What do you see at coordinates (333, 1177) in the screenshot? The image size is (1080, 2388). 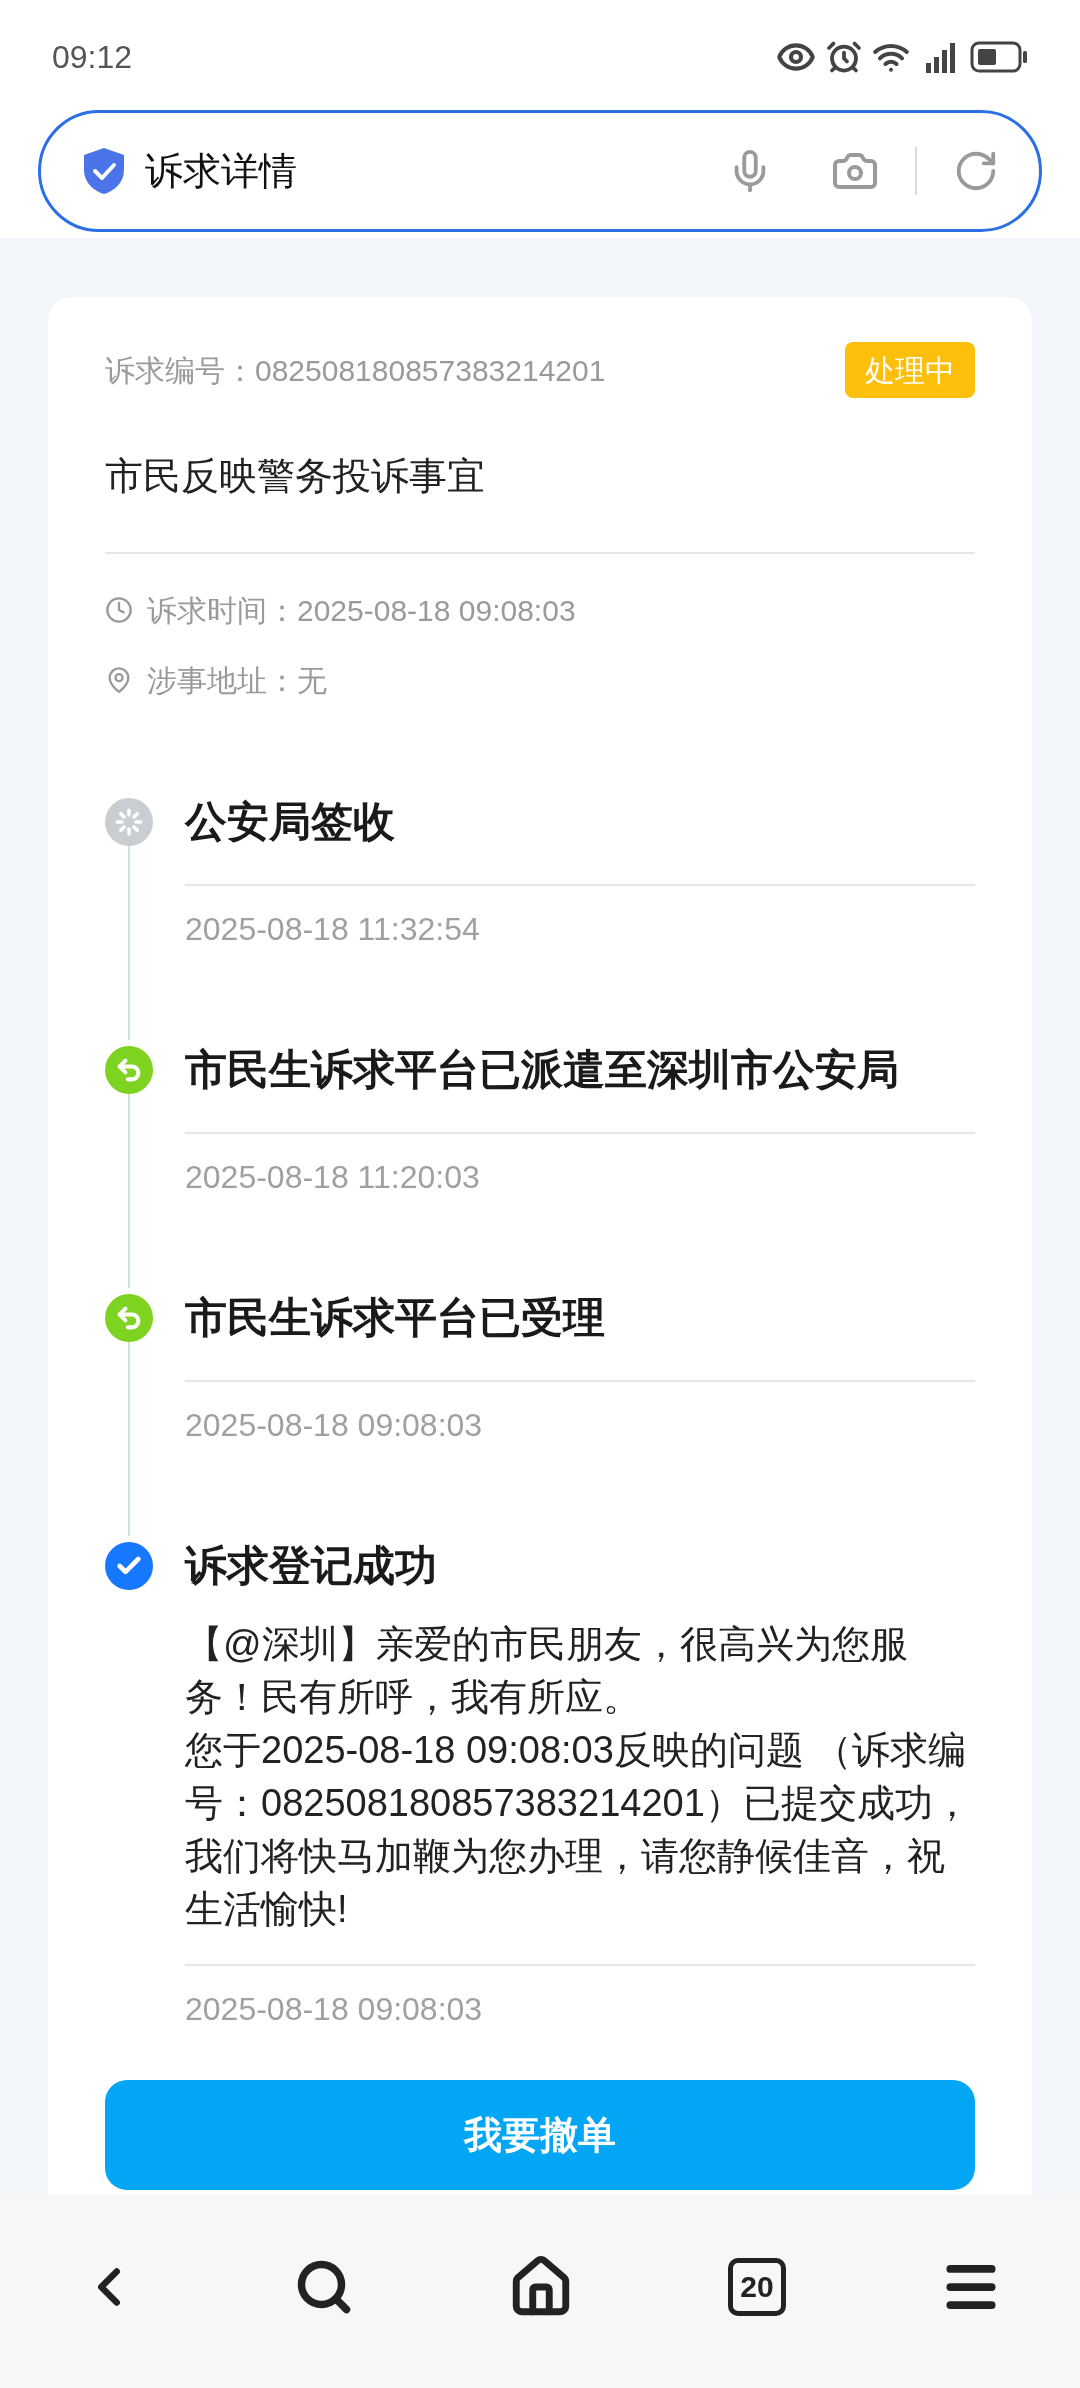 I see `timeline-time: 2025-08-18 11:20:03` at bounding box center [333, 1177].